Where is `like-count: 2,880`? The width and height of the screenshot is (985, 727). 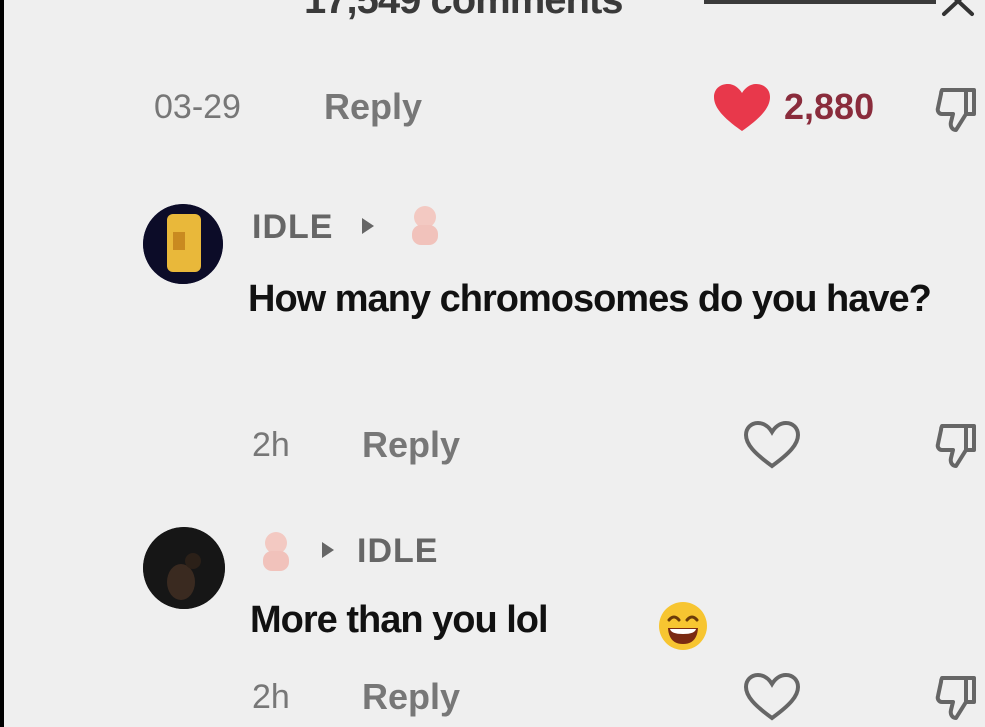 like-count: 2,880 is located at coordinates (829, 106).